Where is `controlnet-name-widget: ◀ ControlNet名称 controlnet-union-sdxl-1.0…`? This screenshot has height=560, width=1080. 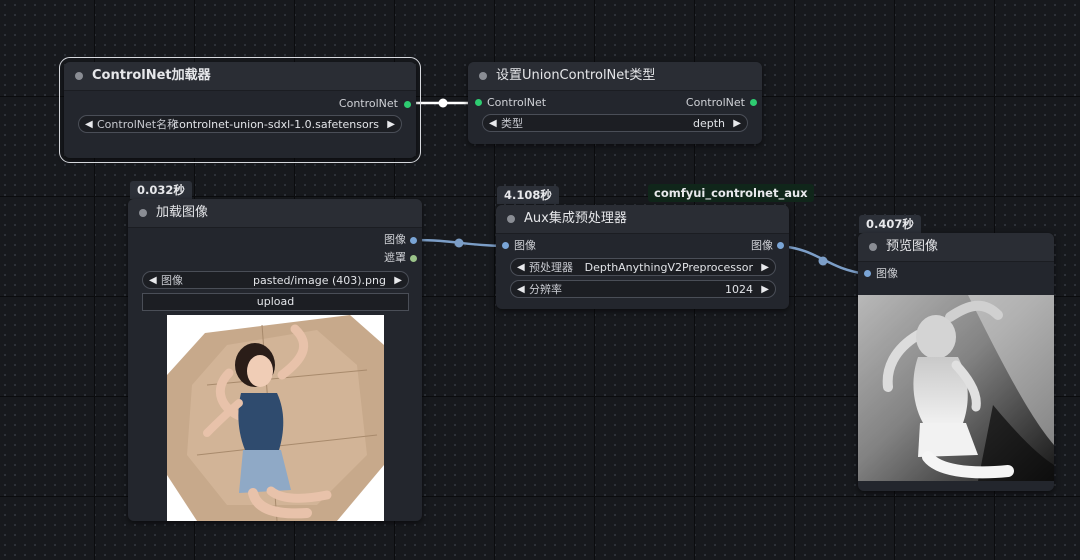
controlnet-name-widget: ◀ ControlNet名称 controlnet-union-sdxl-1.0… is located at coordinates (240, 124).